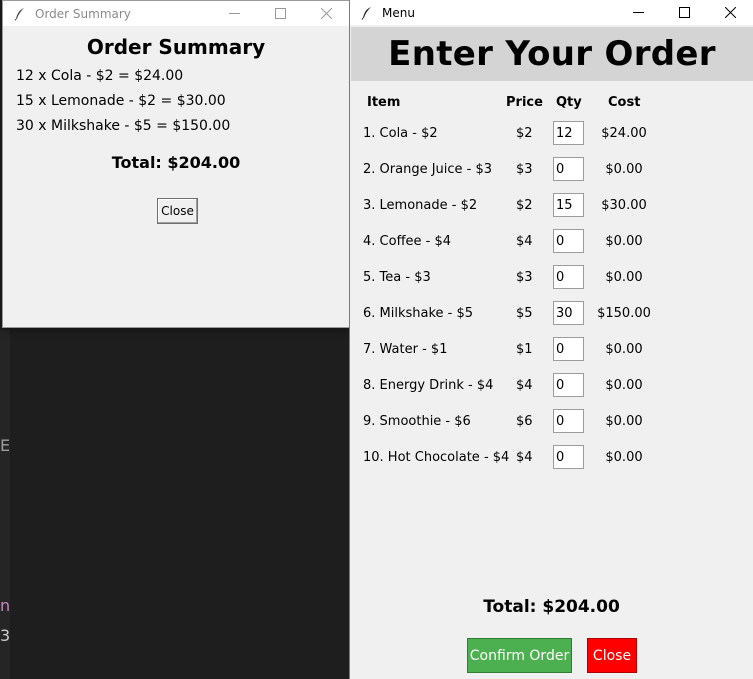 Image resolution: width=753 pixels, height=679 pixels. I want to click on menu-window-title: Menu, so click(398, 12).